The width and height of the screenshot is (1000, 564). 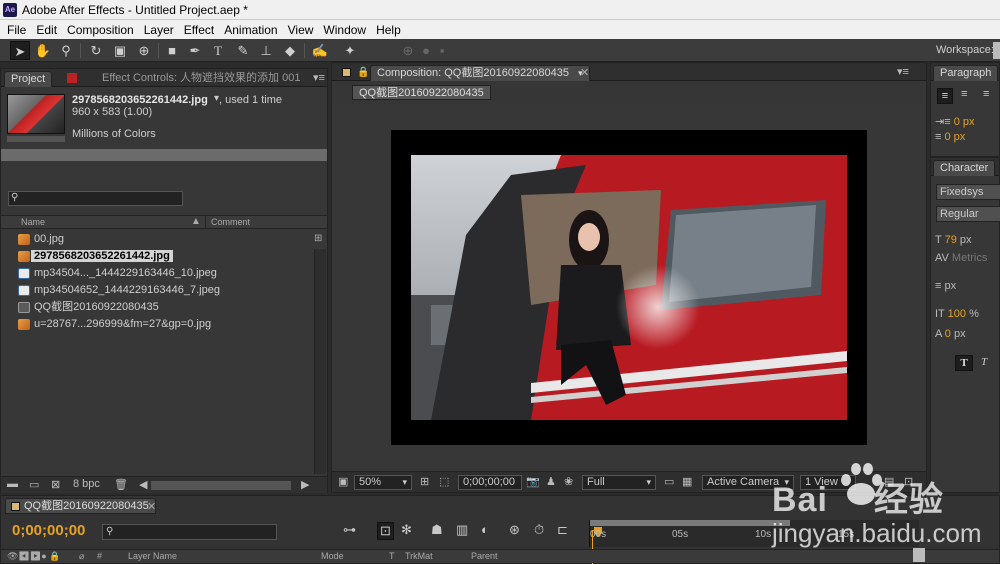 What do you see at coordinates (332, 556) in the screenshot?
I see `column-mode: Mode` at bounding box center [332, 556].